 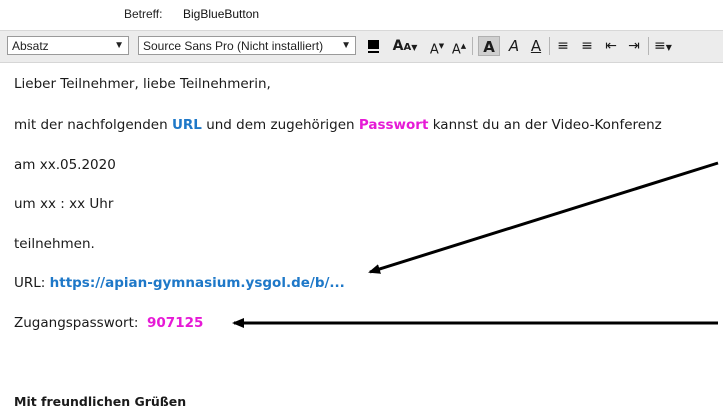 I want to click on arrow-to-url, so click(x=543, y=217).